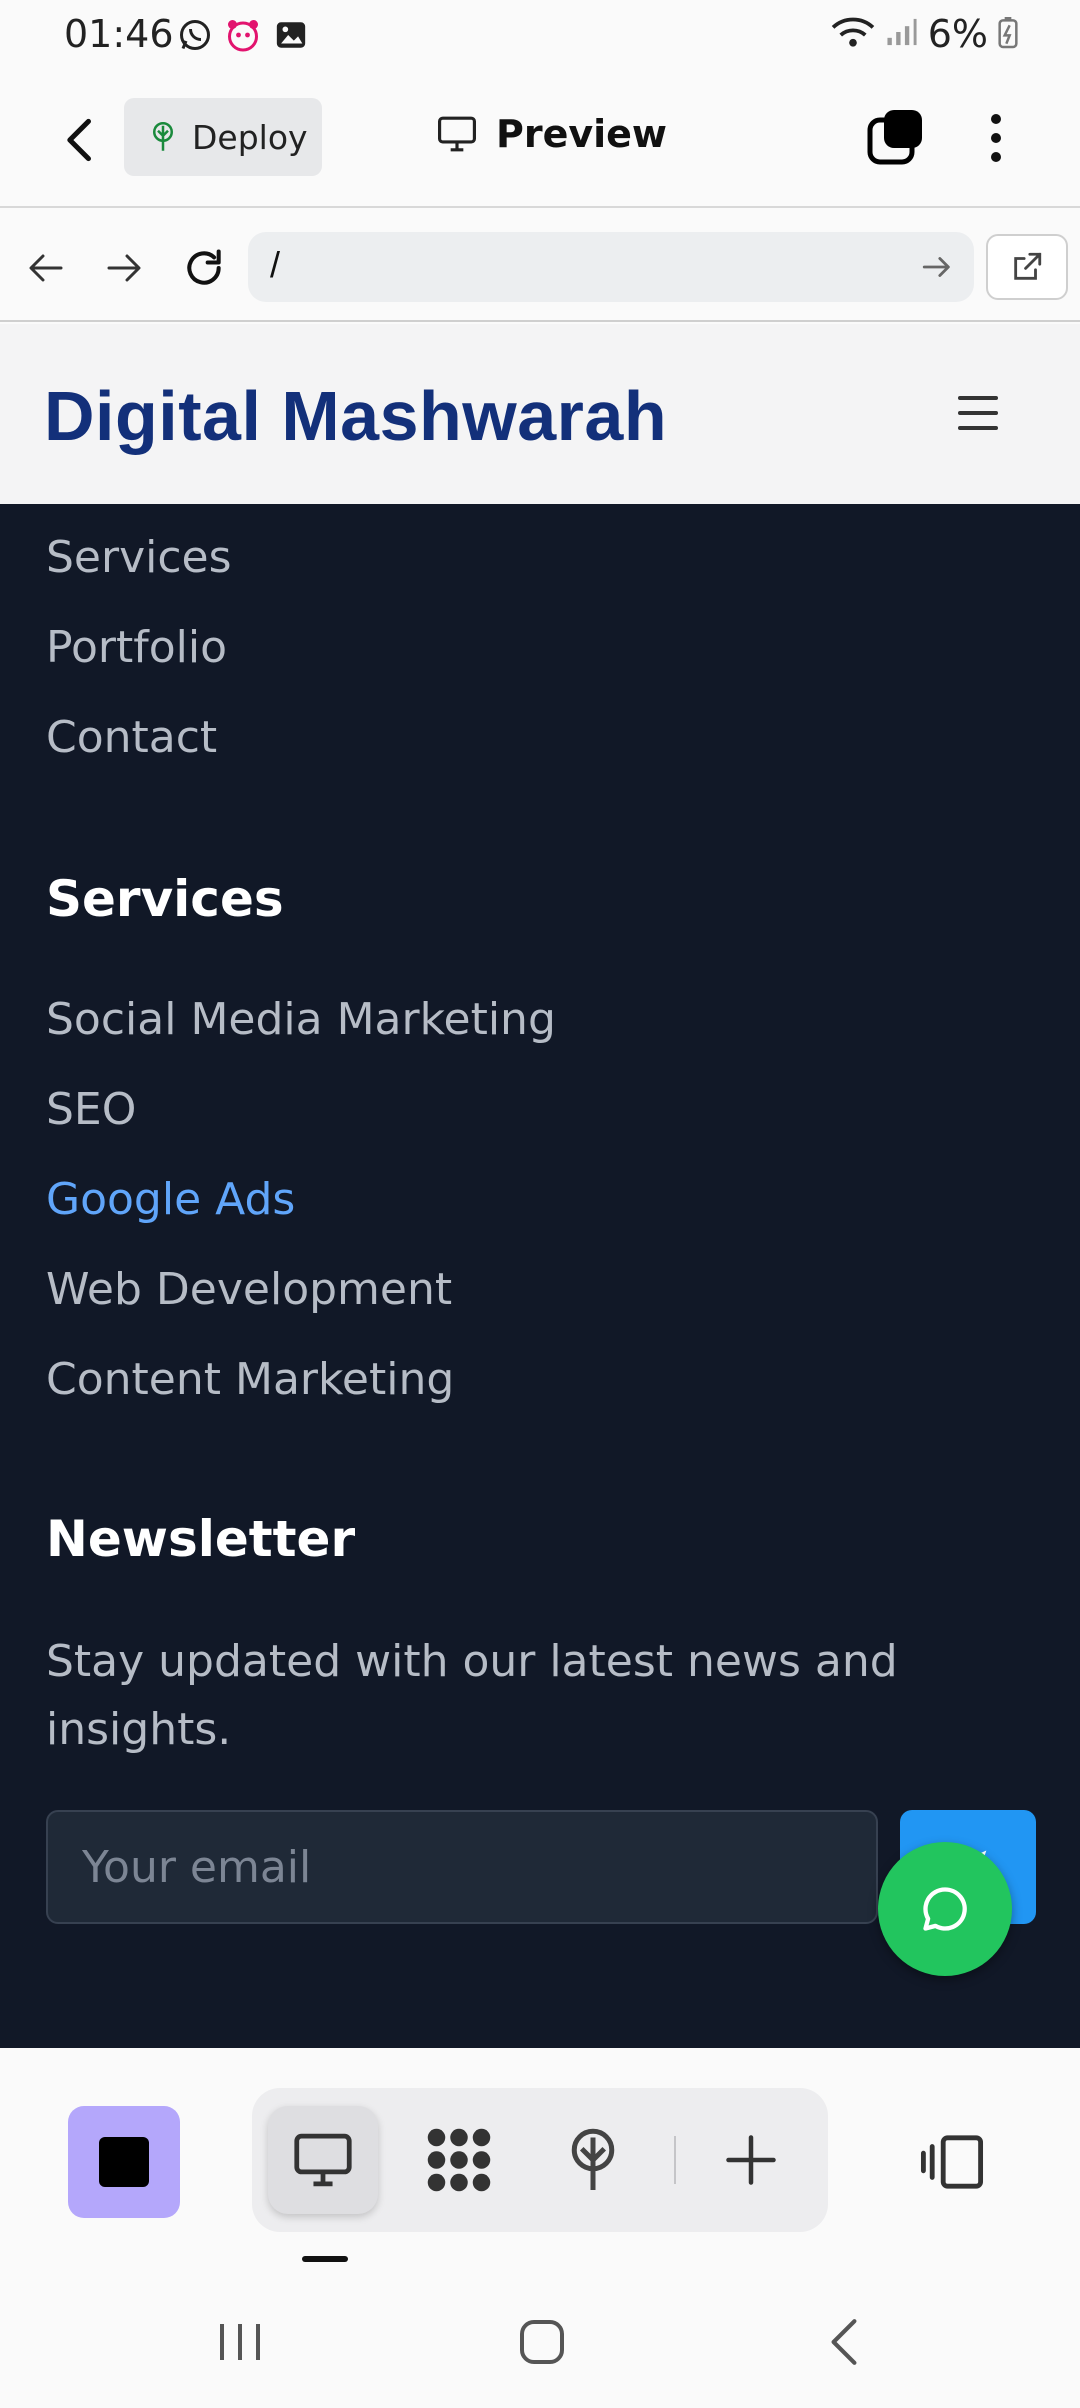 Image resolution: width=1080 pixels, height=2408 pixels. I want to click on footer-link-portfolio: Portfolio, so click(136, 647).